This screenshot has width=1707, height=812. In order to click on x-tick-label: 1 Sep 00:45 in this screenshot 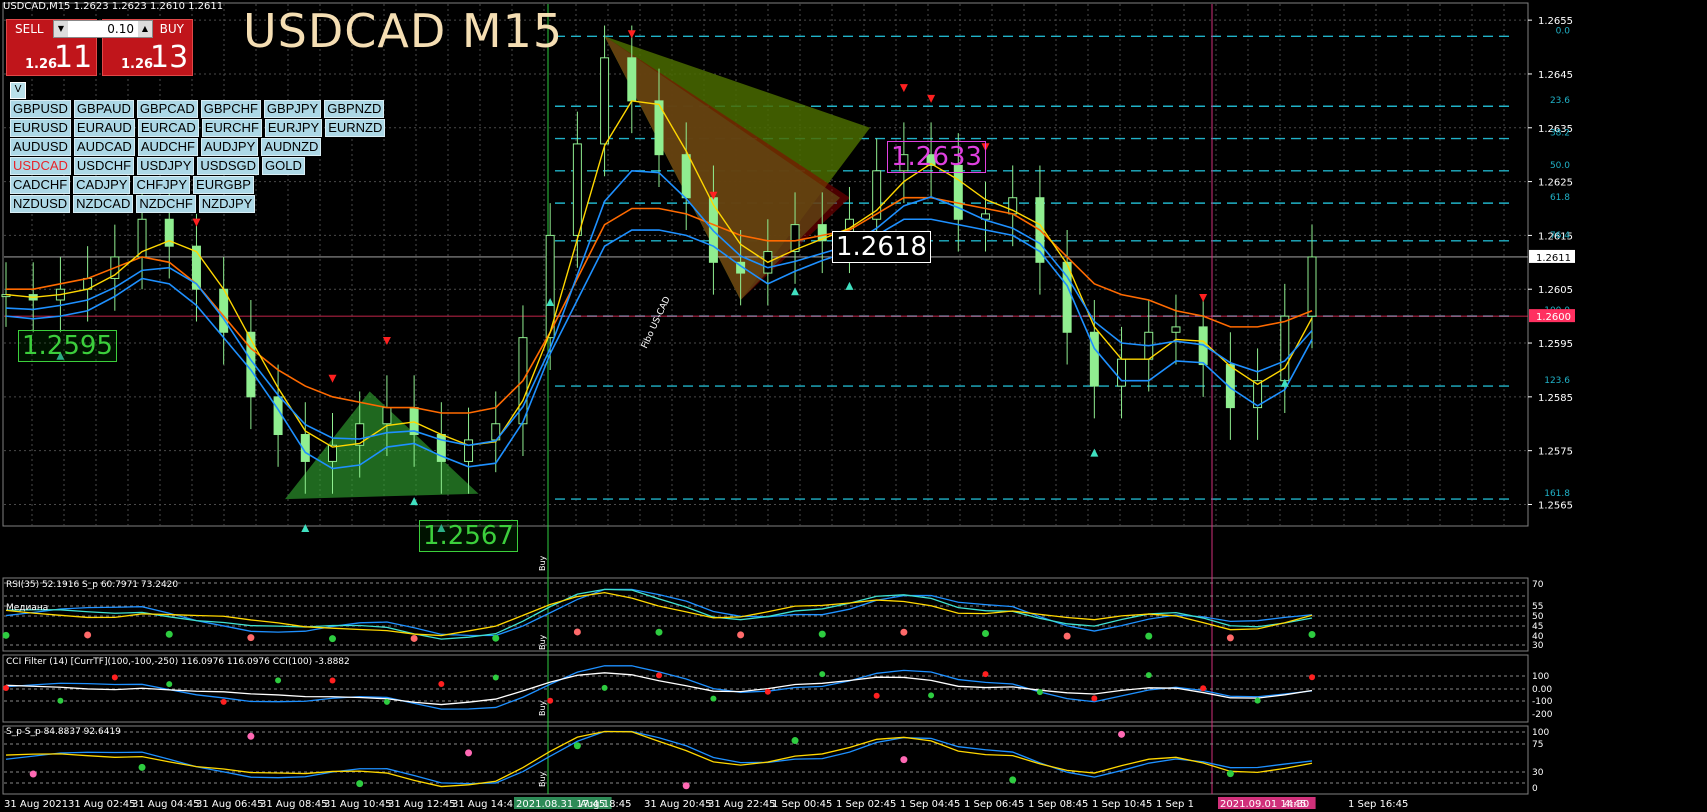, I will do `click(802, 804)`.